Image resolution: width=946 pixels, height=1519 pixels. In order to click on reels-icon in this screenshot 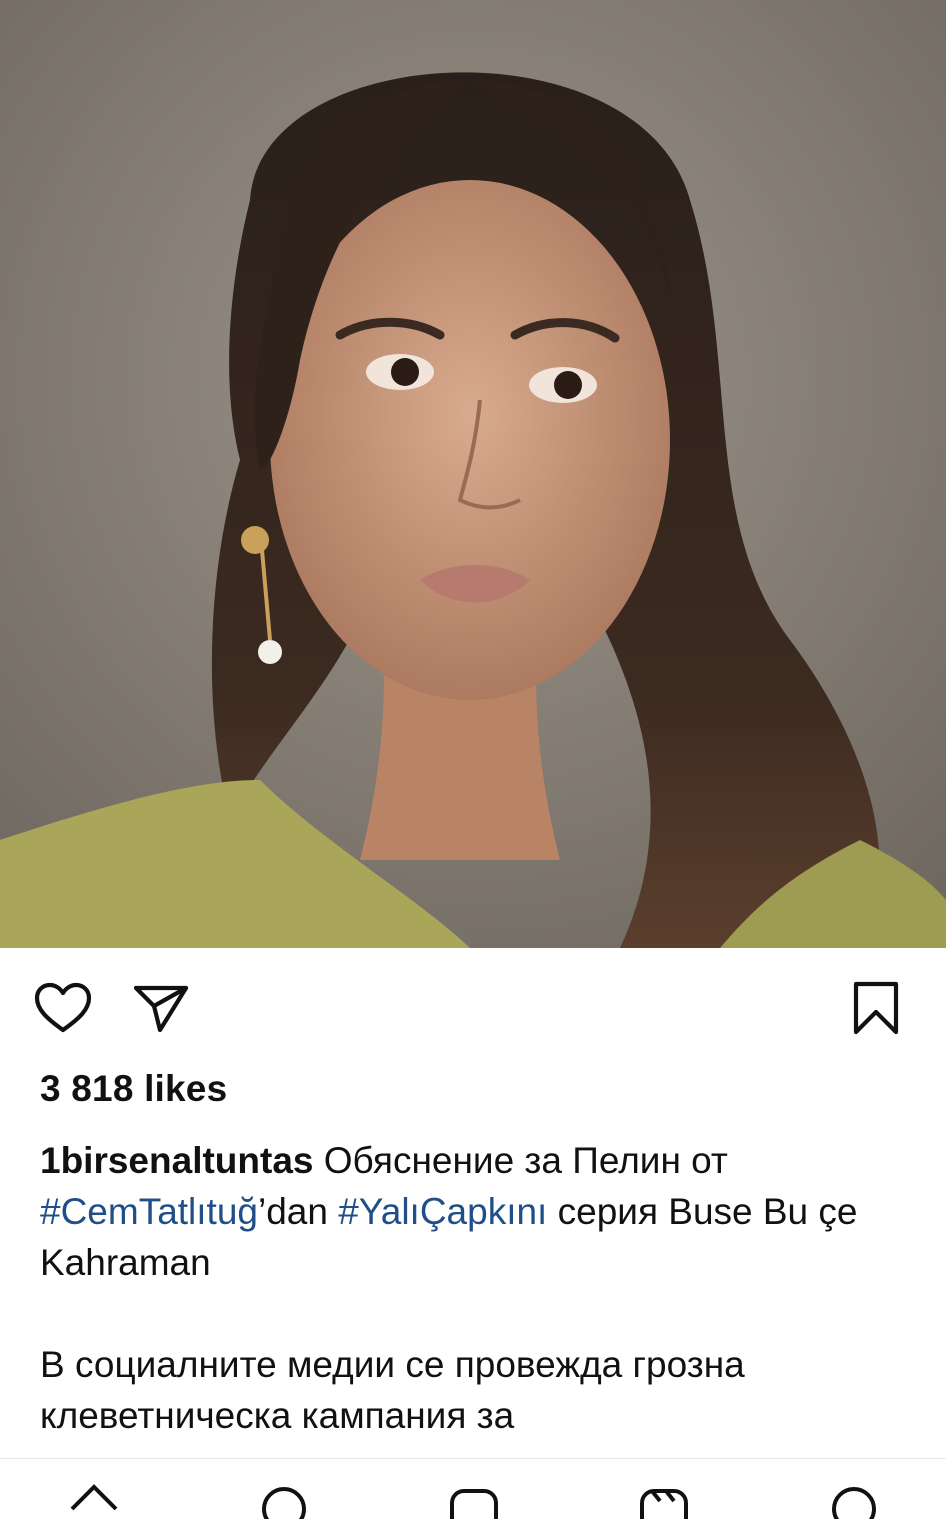, I will do `click(664, 1499)`.